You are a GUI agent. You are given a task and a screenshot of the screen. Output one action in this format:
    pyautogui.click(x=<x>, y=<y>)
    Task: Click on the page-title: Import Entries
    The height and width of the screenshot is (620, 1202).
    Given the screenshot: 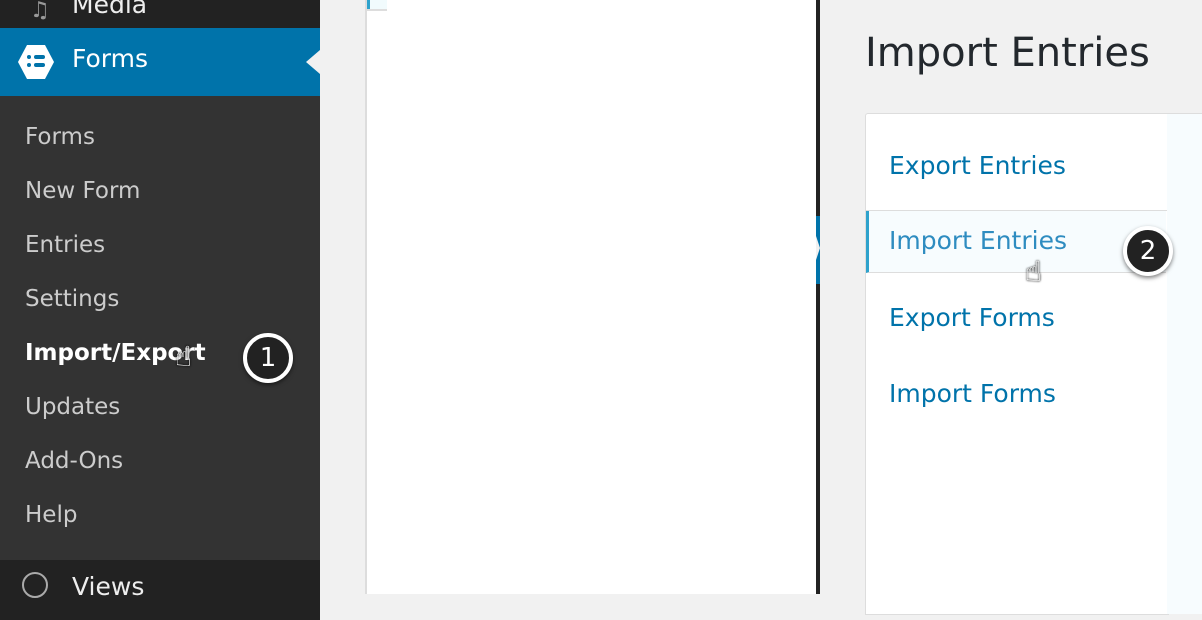 What is the action you would take?
    pyautogui.click(x=1007, y=53)
    